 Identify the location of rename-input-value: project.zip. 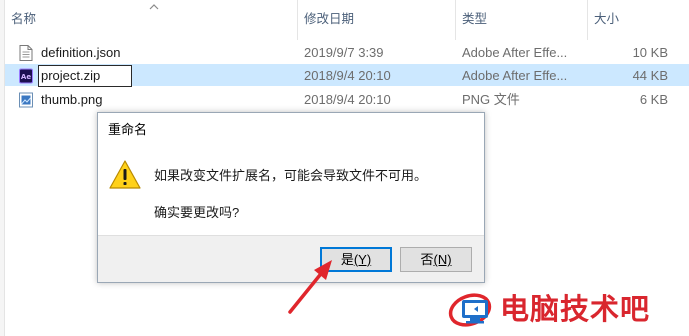
(71, 75).